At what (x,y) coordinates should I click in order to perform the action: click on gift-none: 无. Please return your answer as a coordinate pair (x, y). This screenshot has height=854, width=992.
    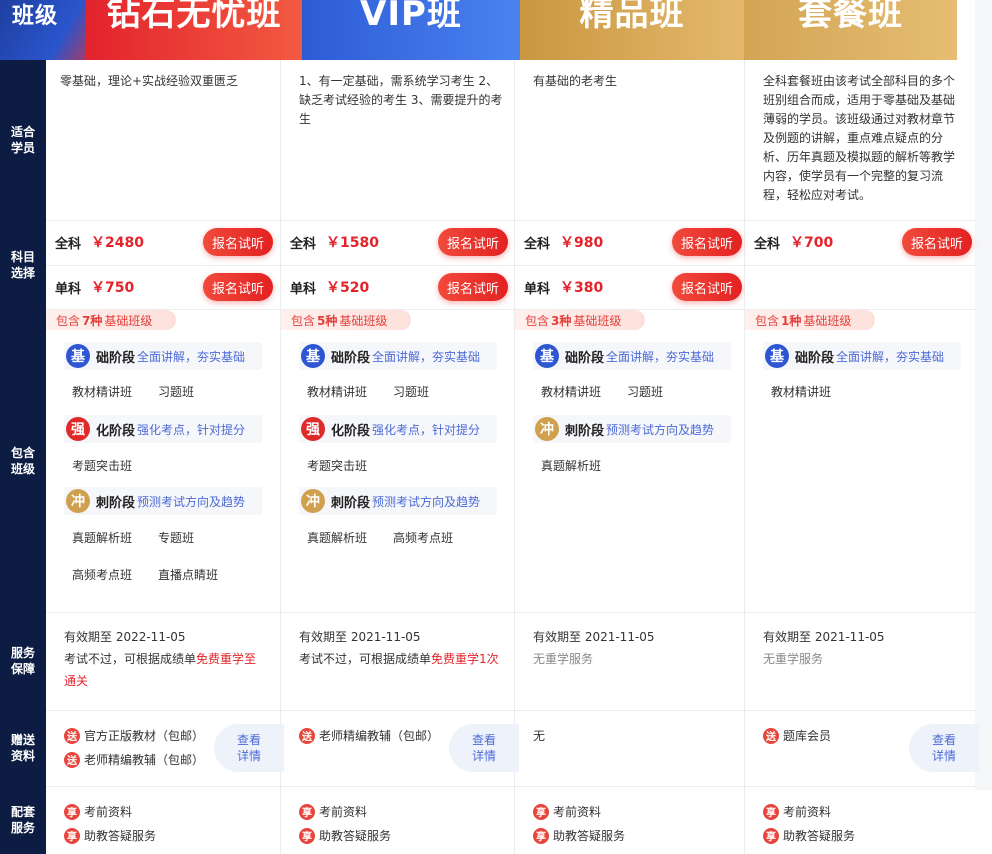
    Looking at the image, I should click on (539, 736).